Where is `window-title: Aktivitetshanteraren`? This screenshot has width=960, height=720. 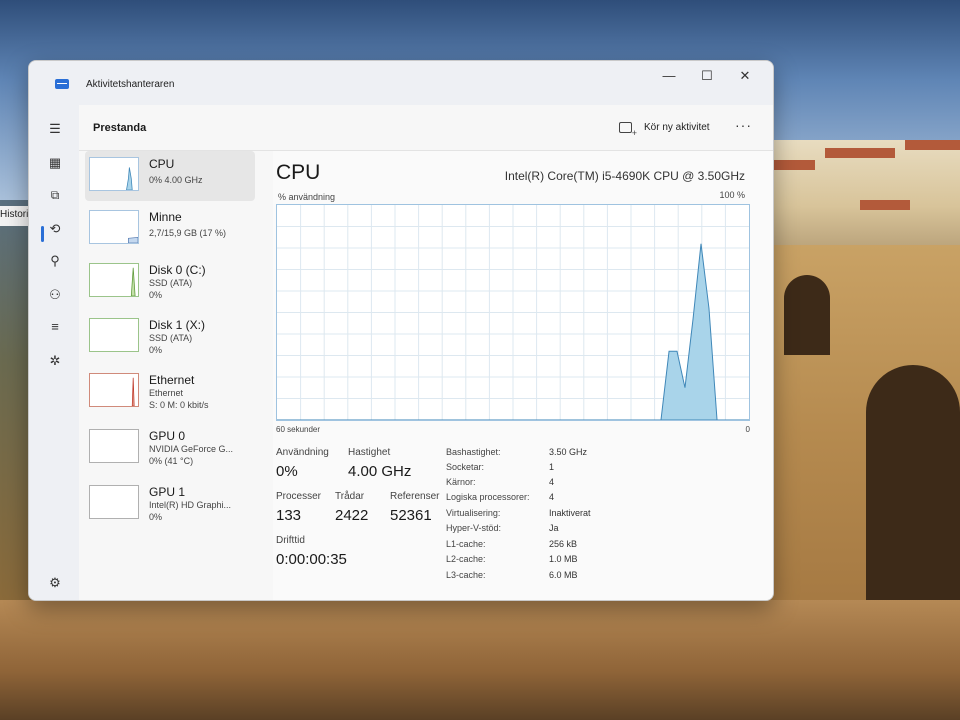 window-title: Aktivitetshanteraren is located at coordinates (130, 84).